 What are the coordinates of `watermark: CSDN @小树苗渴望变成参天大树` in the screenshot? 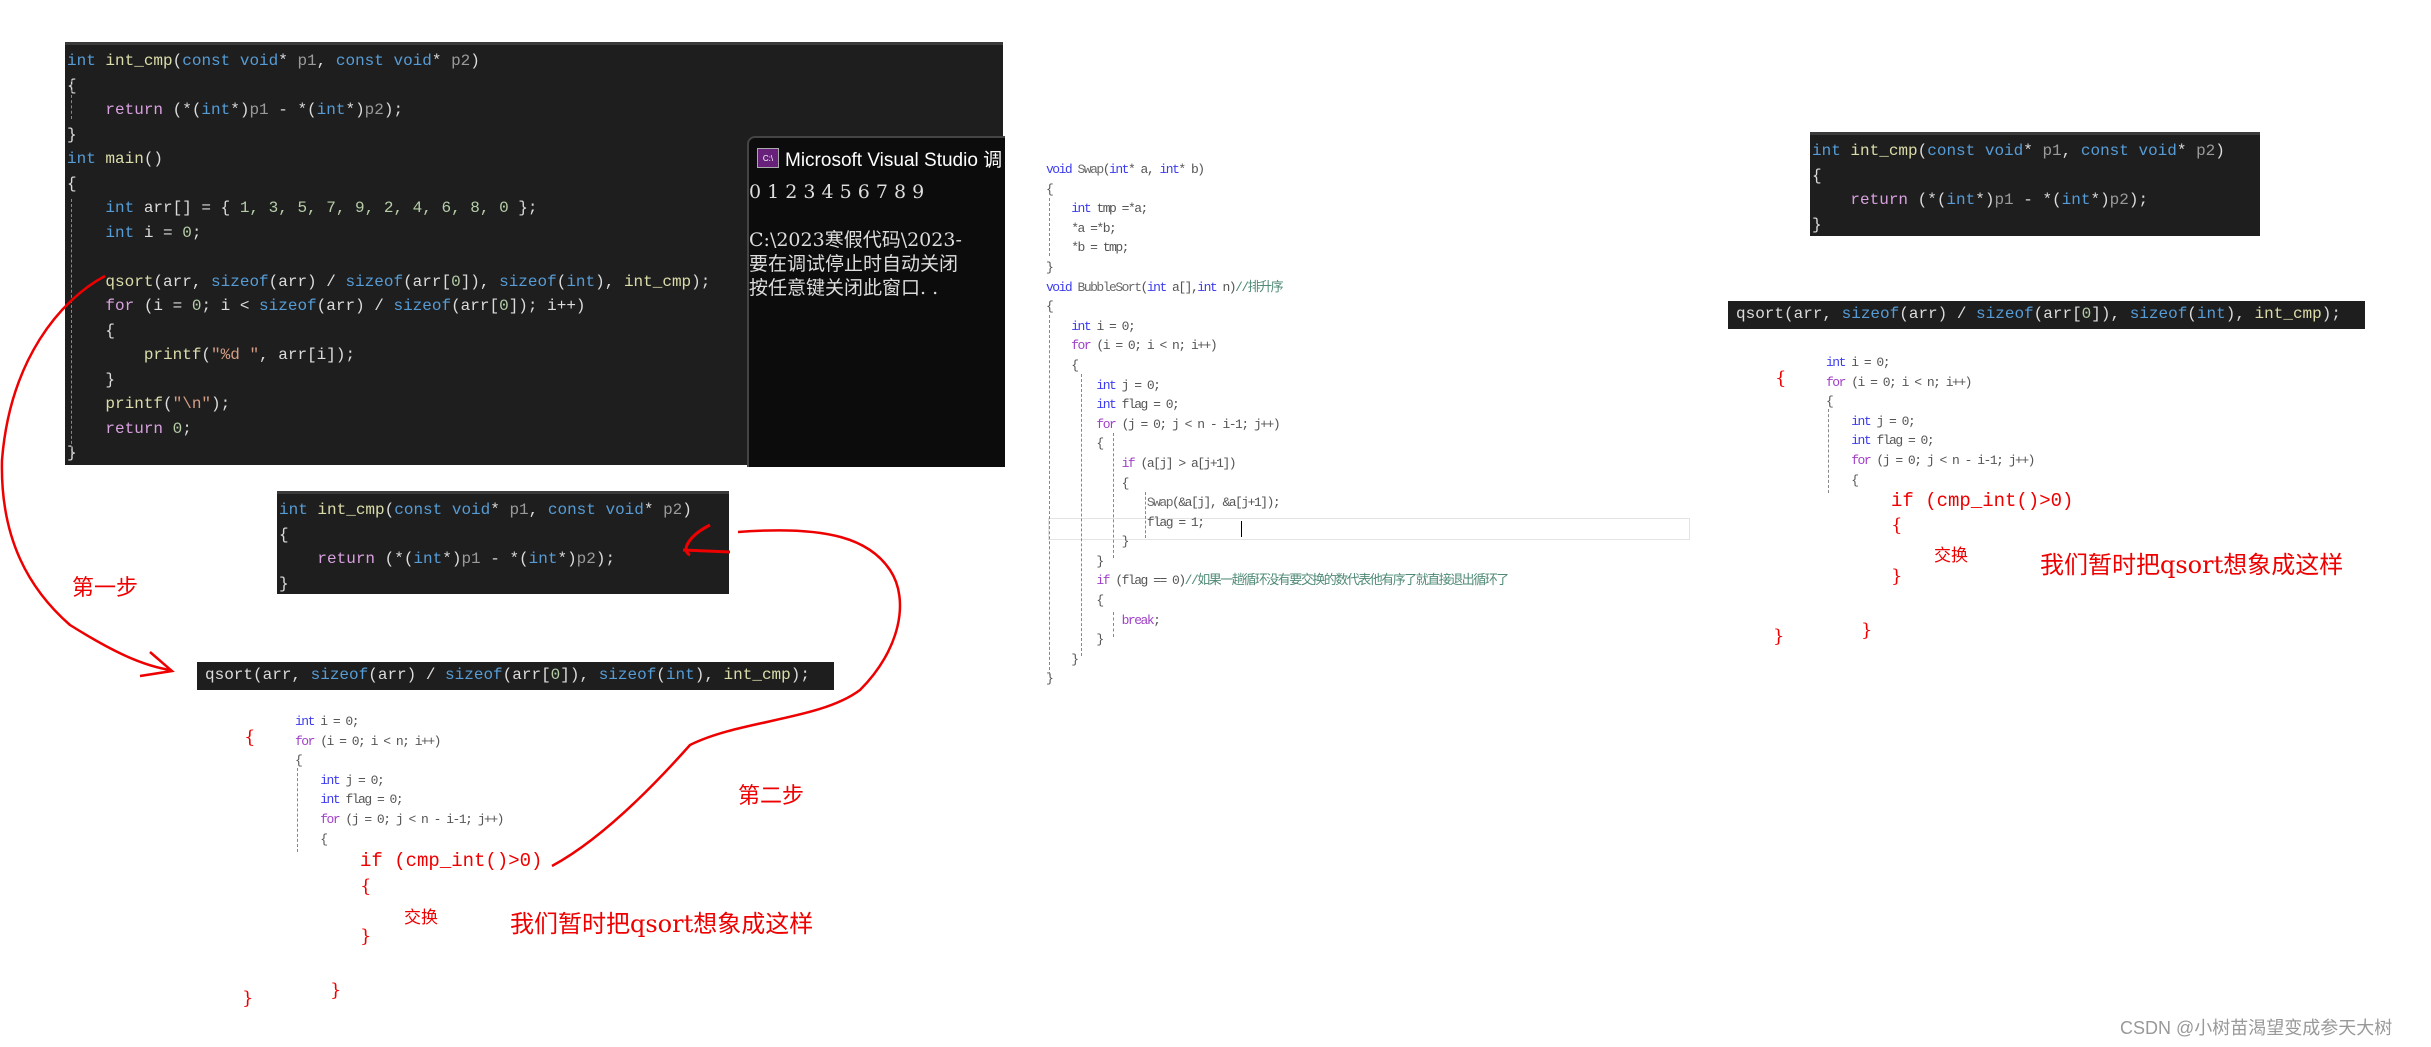 It's located at (2256, 1028).